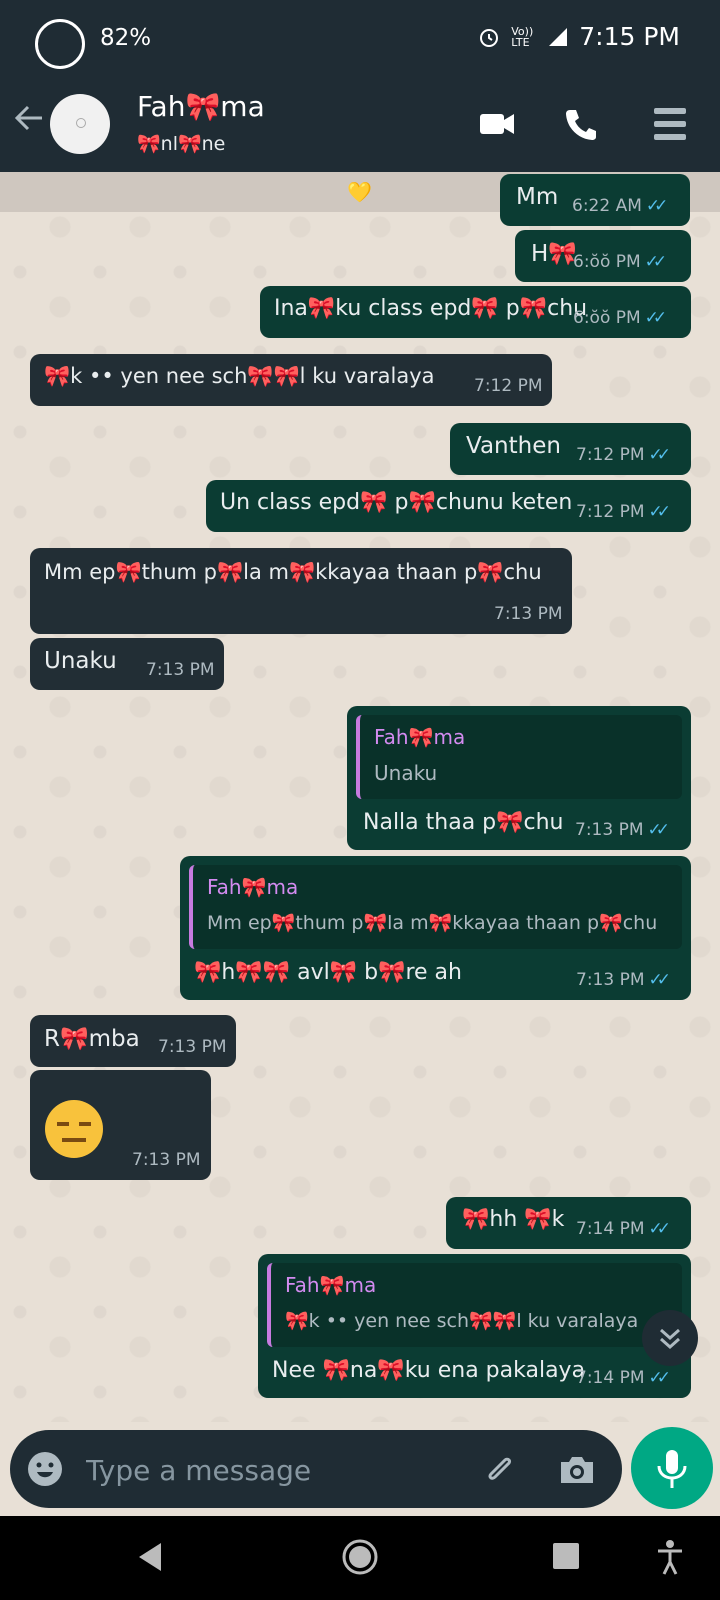  Describe the element at coordinates (519, 757) in the screenshot. I see `quoted-message: Fah🎀ma Unaku` at that location.